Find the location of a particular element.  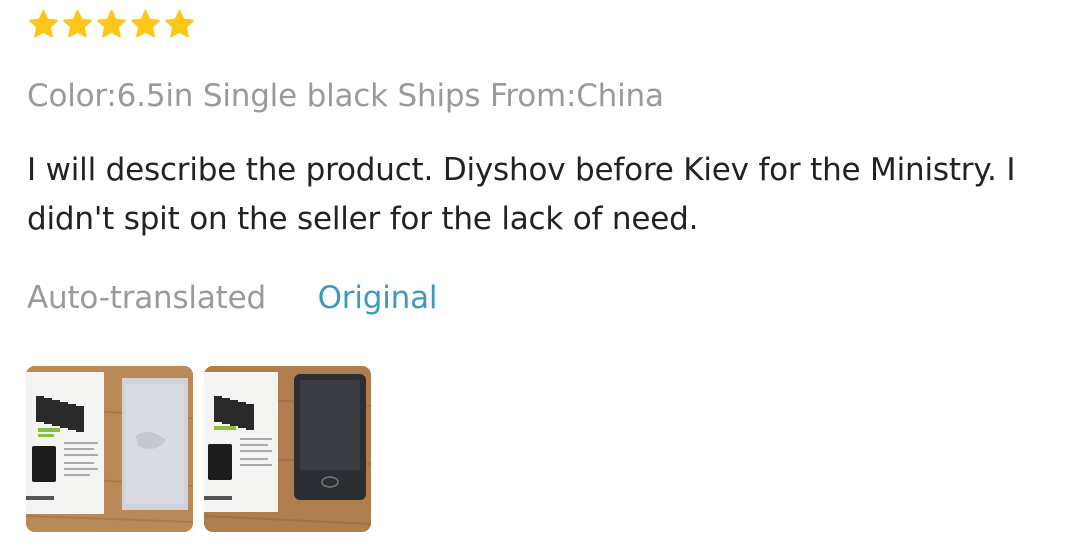

manual-and-lcd-tablet-photo is located at coordinates (287, 449).